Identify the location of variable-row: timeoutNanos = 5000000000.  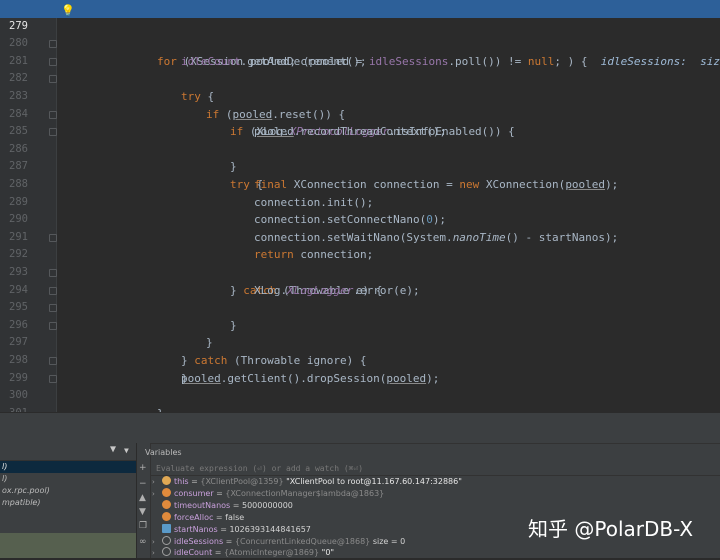
(222, 506).